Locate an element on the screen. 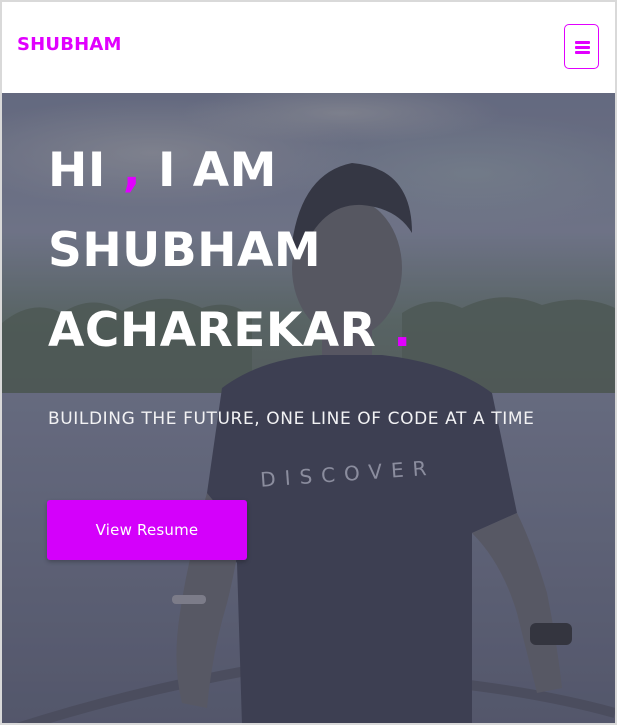 The image size is (617, 725). navbar: SHUBHAM is located at coordinates (308, 47).